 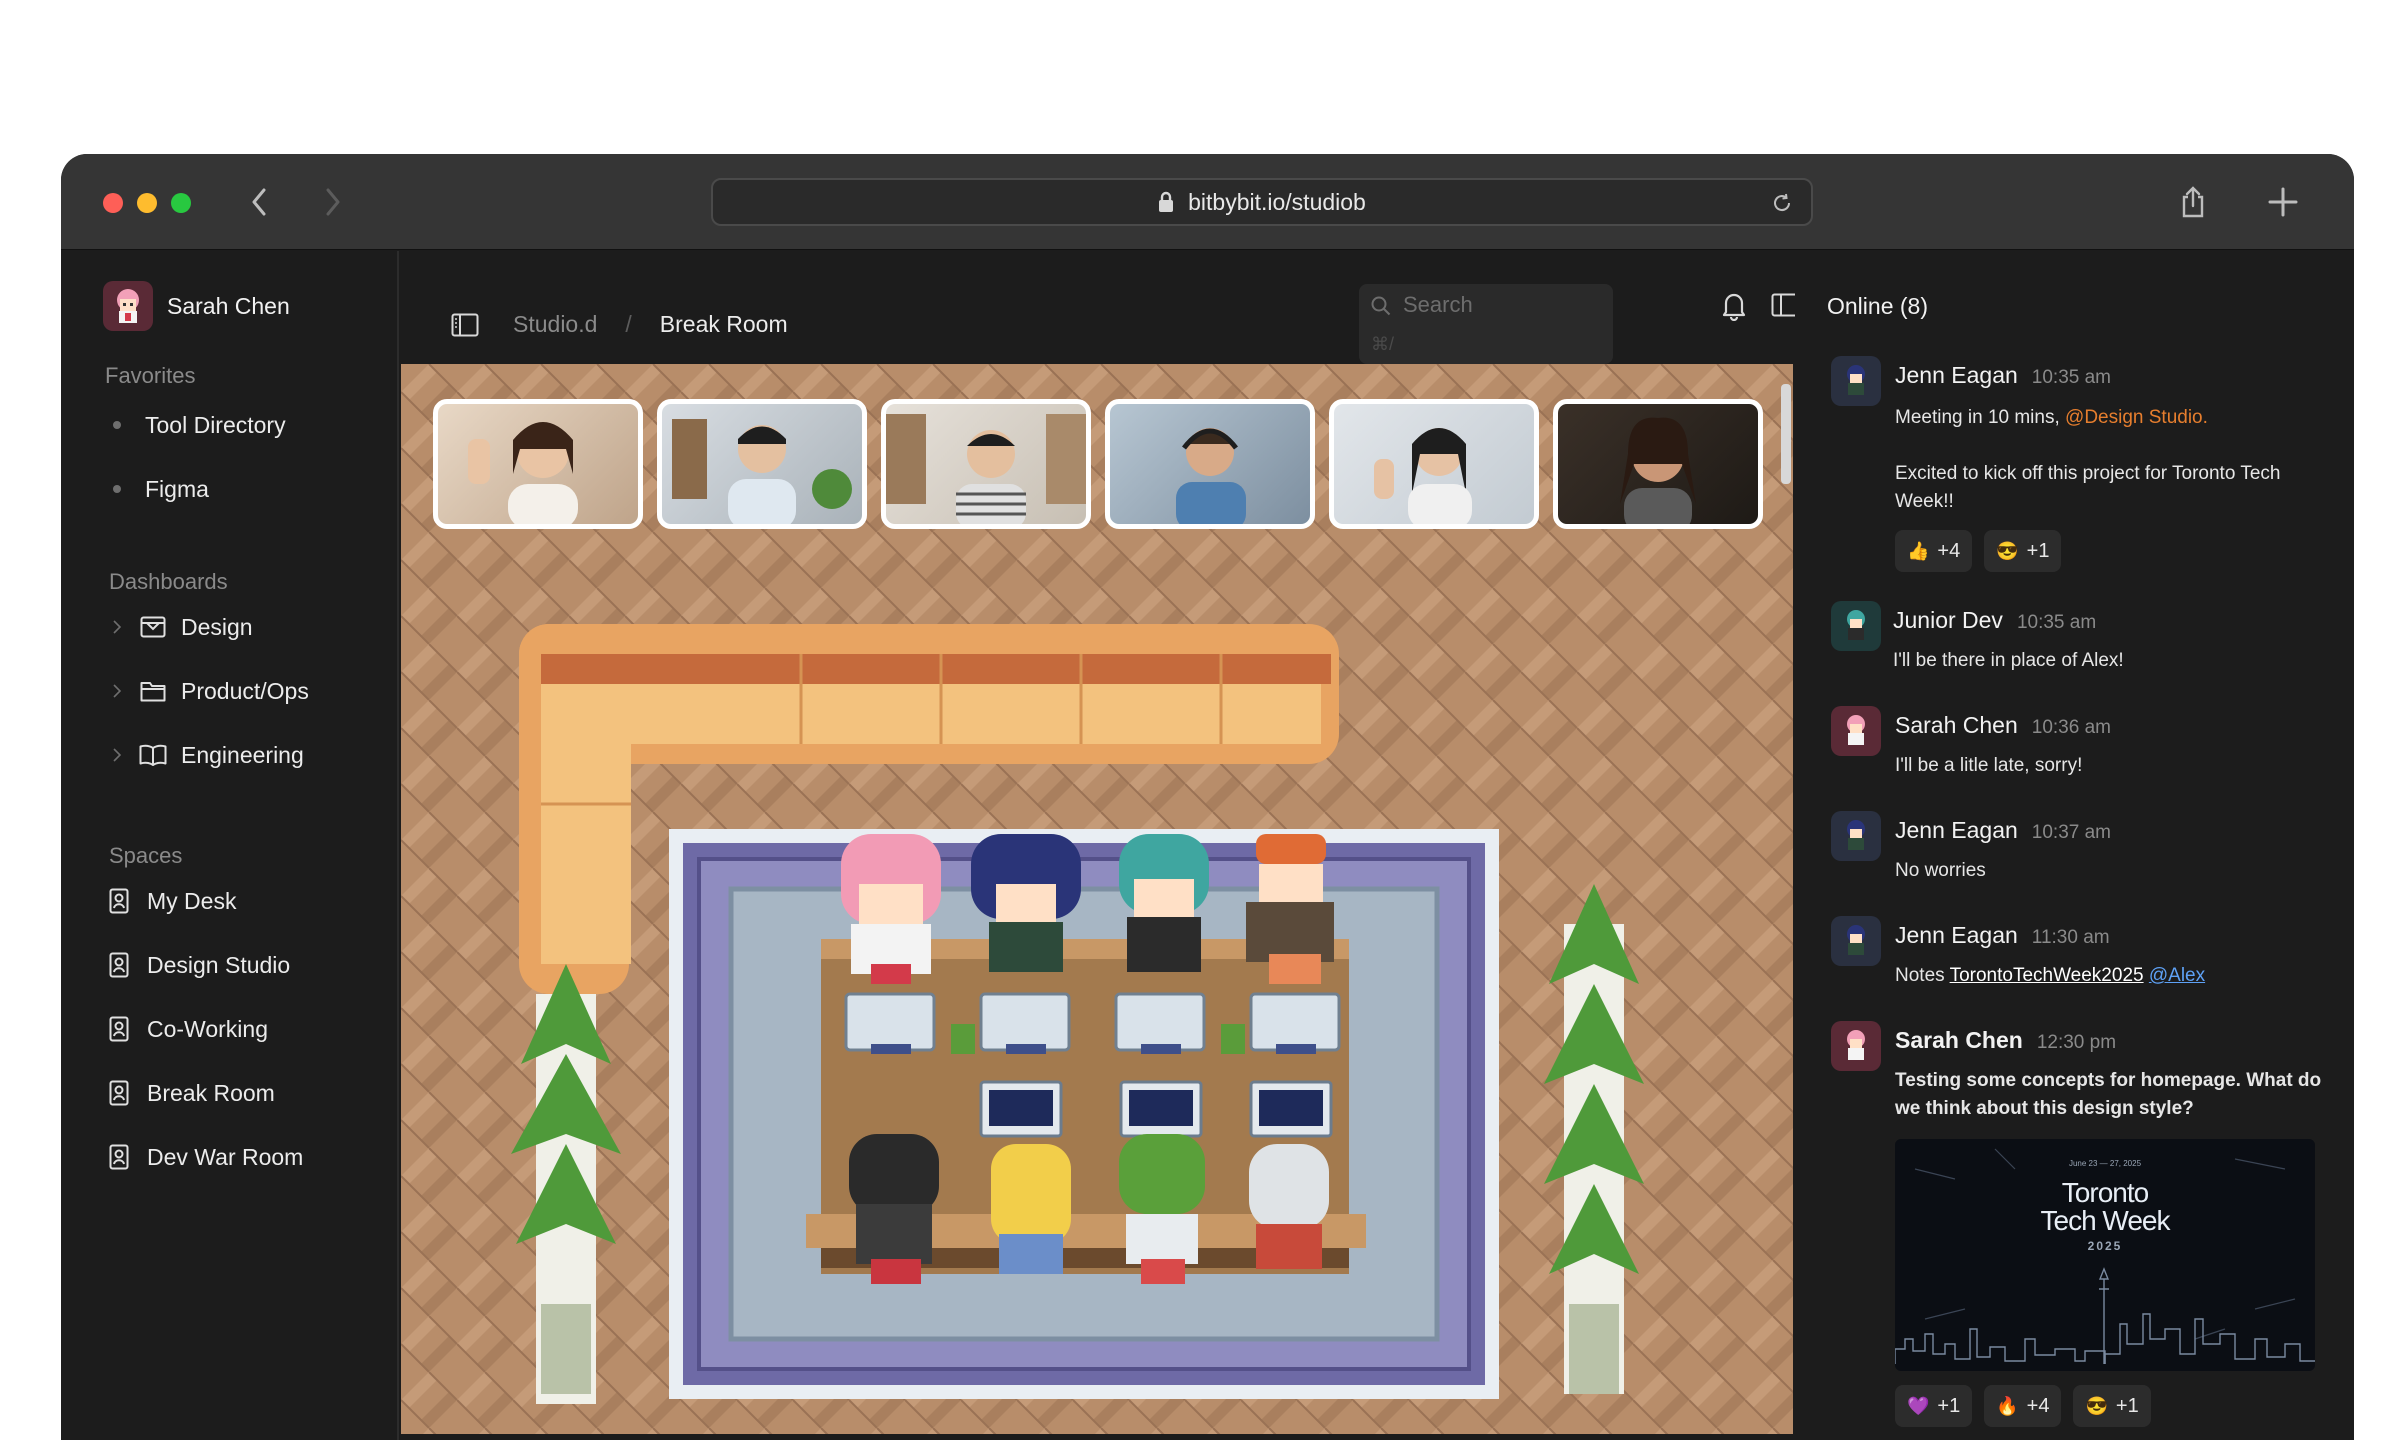 What do you see at coordinates (1486, 324) in the screenshot?
I see `search-input: Search ⌘/` at bounding box center [1486, 324].